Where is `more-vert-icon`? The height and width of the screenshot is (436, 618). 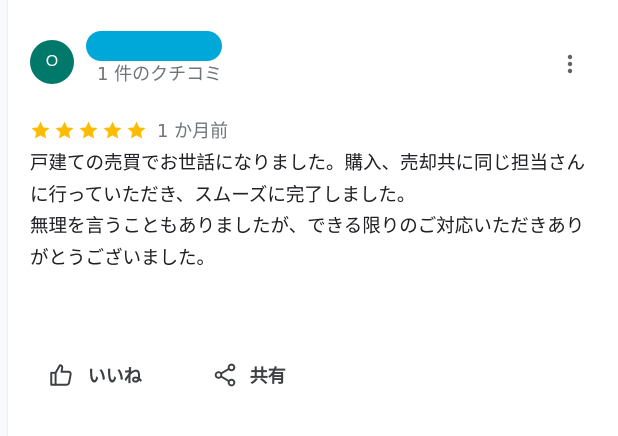
more-vert-icon is located at coordinates (570, 66).